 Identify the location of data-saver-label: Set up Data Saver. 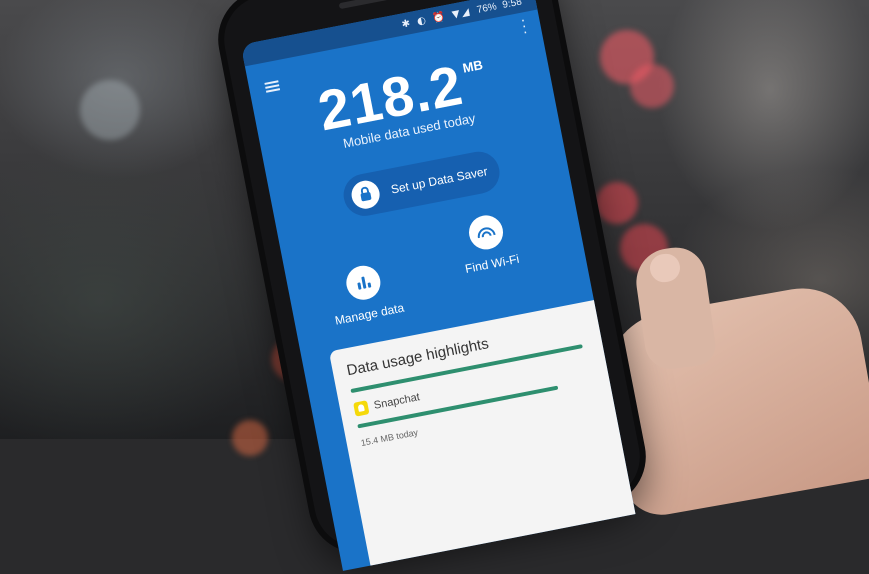
(439, 180).